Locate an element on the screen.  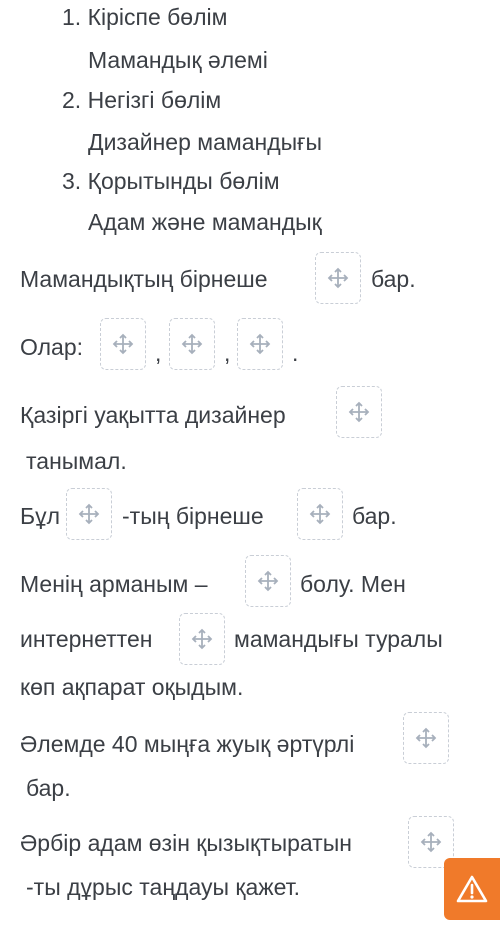
outline-num: 3. is located at coordinates (72, 181).